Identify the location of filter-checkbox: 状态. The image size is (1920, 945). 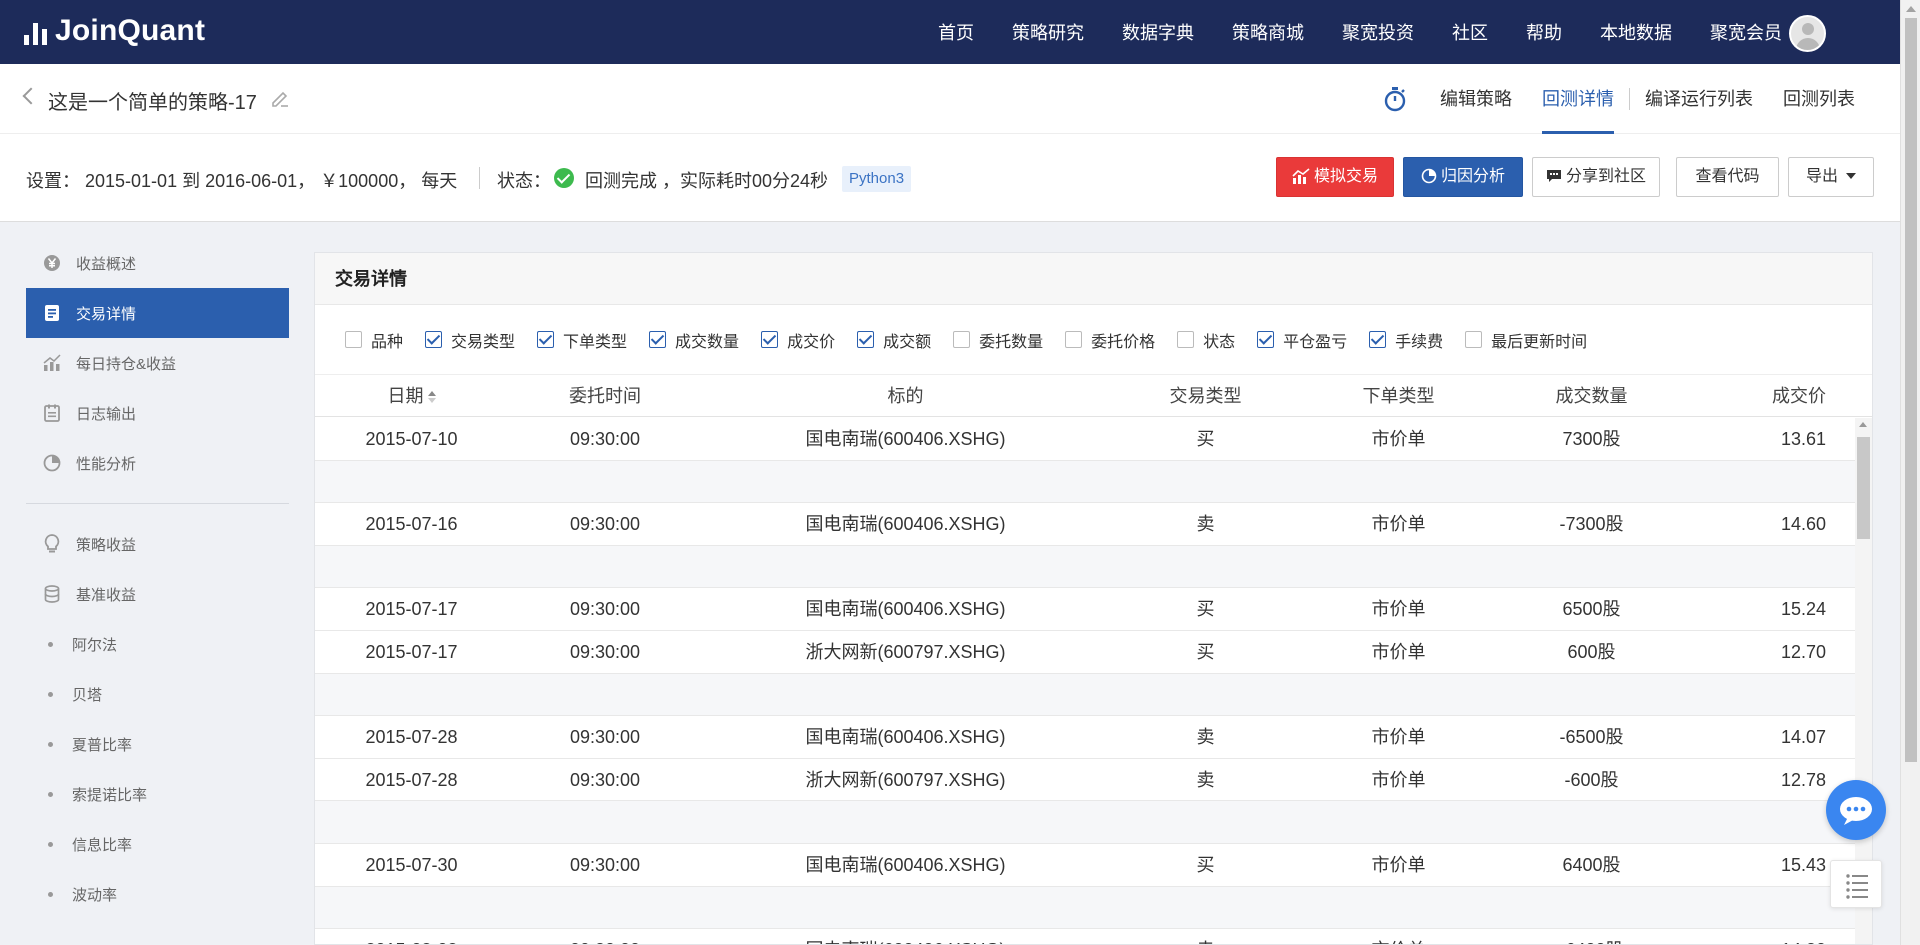
(1206, 340).